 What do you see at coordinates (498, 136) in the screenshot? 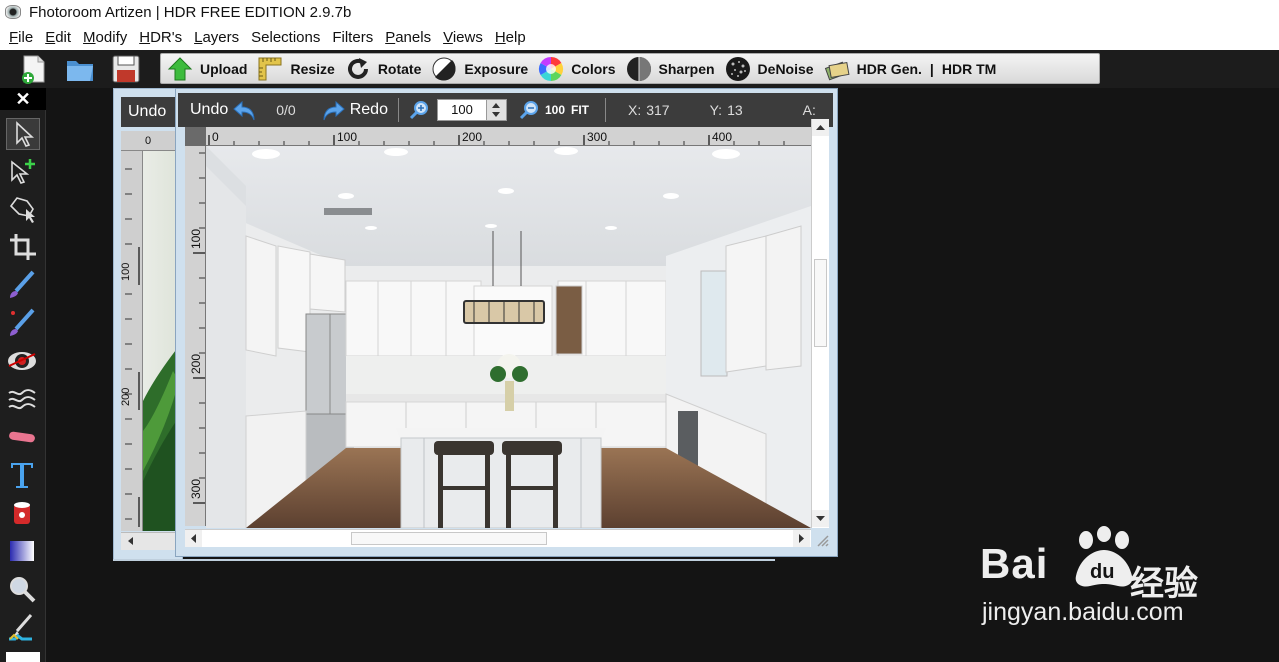
I see `ruler-top: 0 100 200 300 400` at bounding box center [498, 136].